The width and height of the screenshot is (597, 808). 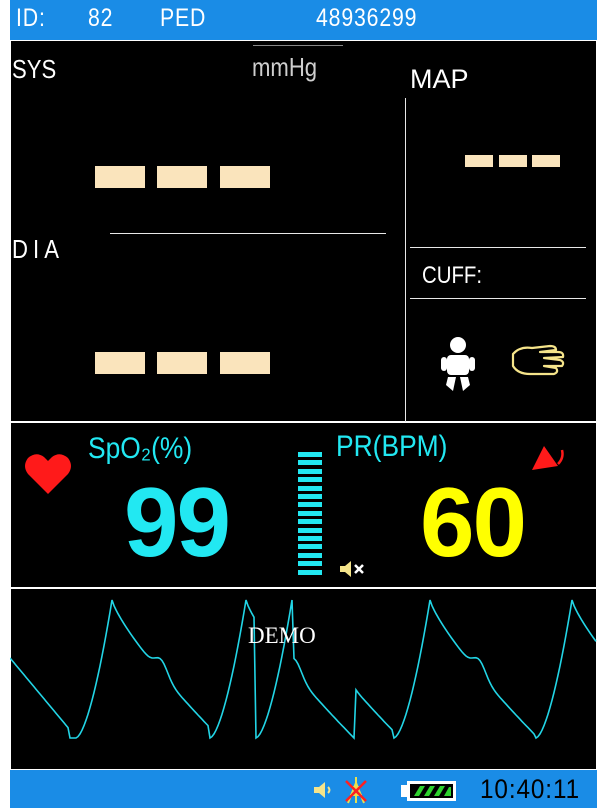 What do you see at coordinates (48, 474) in the screenshot?
I see `heart-icon` at bounding box center [48, 474].